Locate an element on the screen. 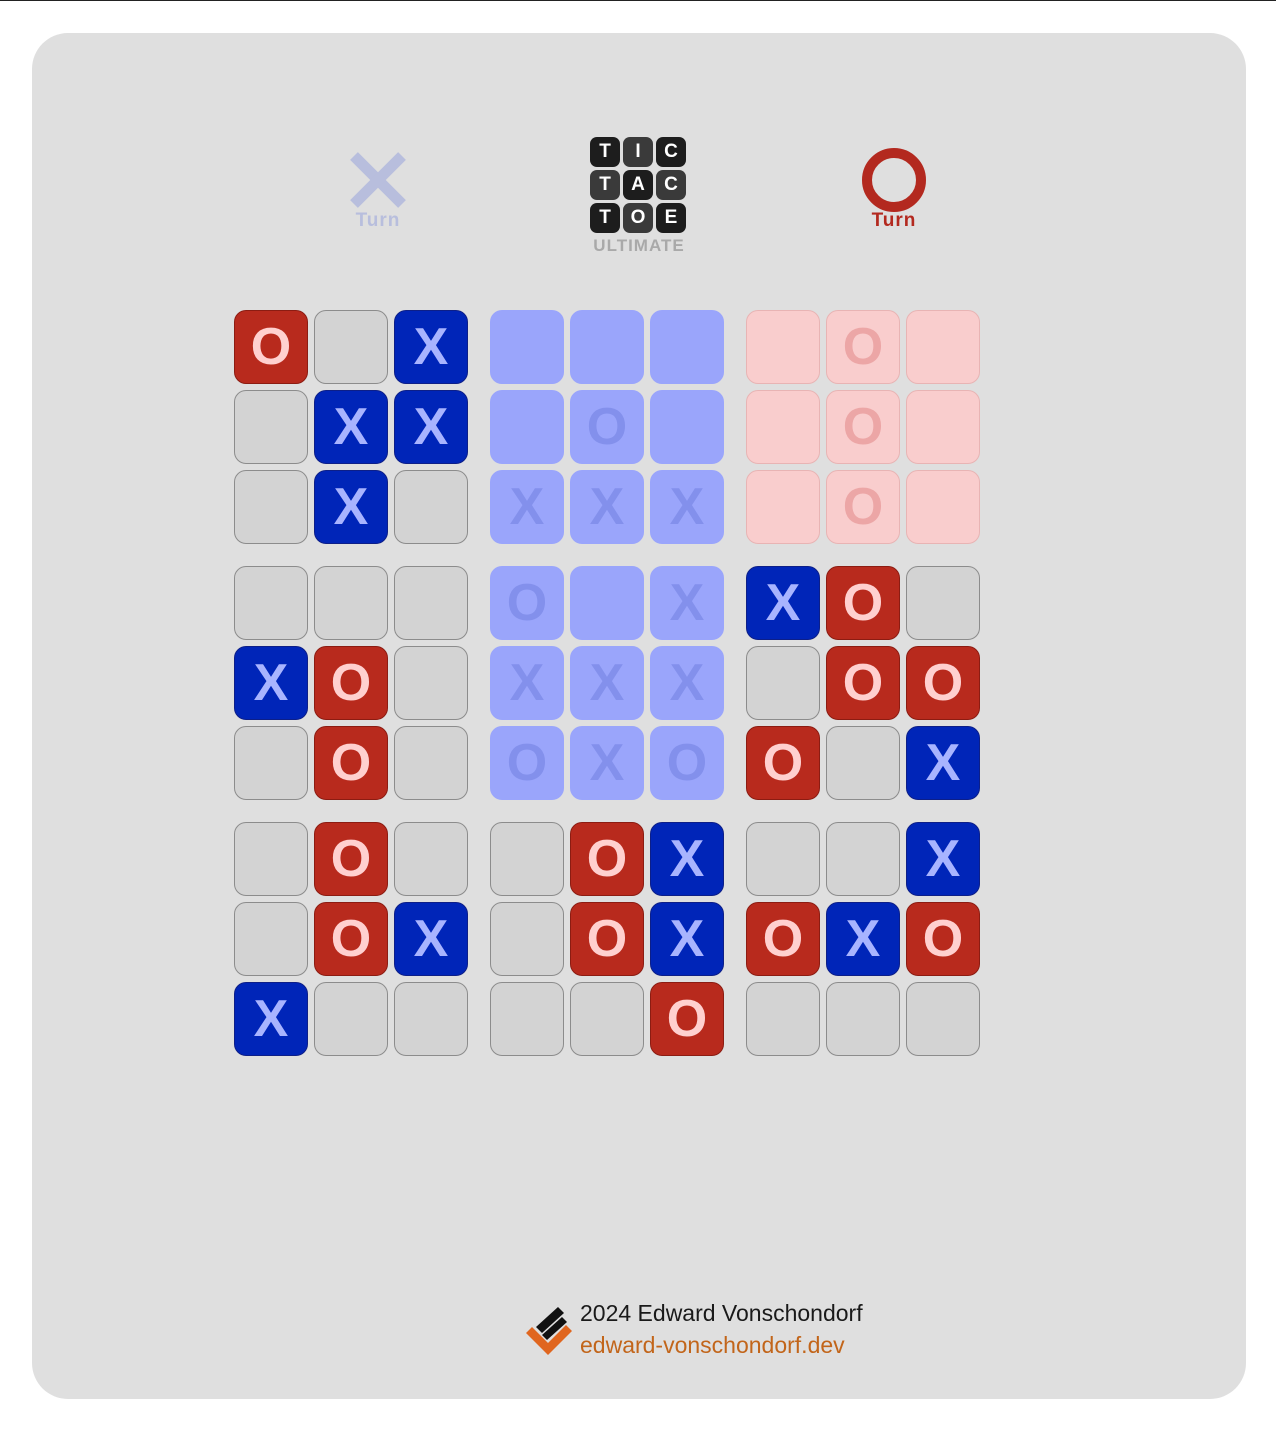 This screenshot has width=1276, height=1429. player-o-turn-indicator: Turn is located at coordinates (894, 190).